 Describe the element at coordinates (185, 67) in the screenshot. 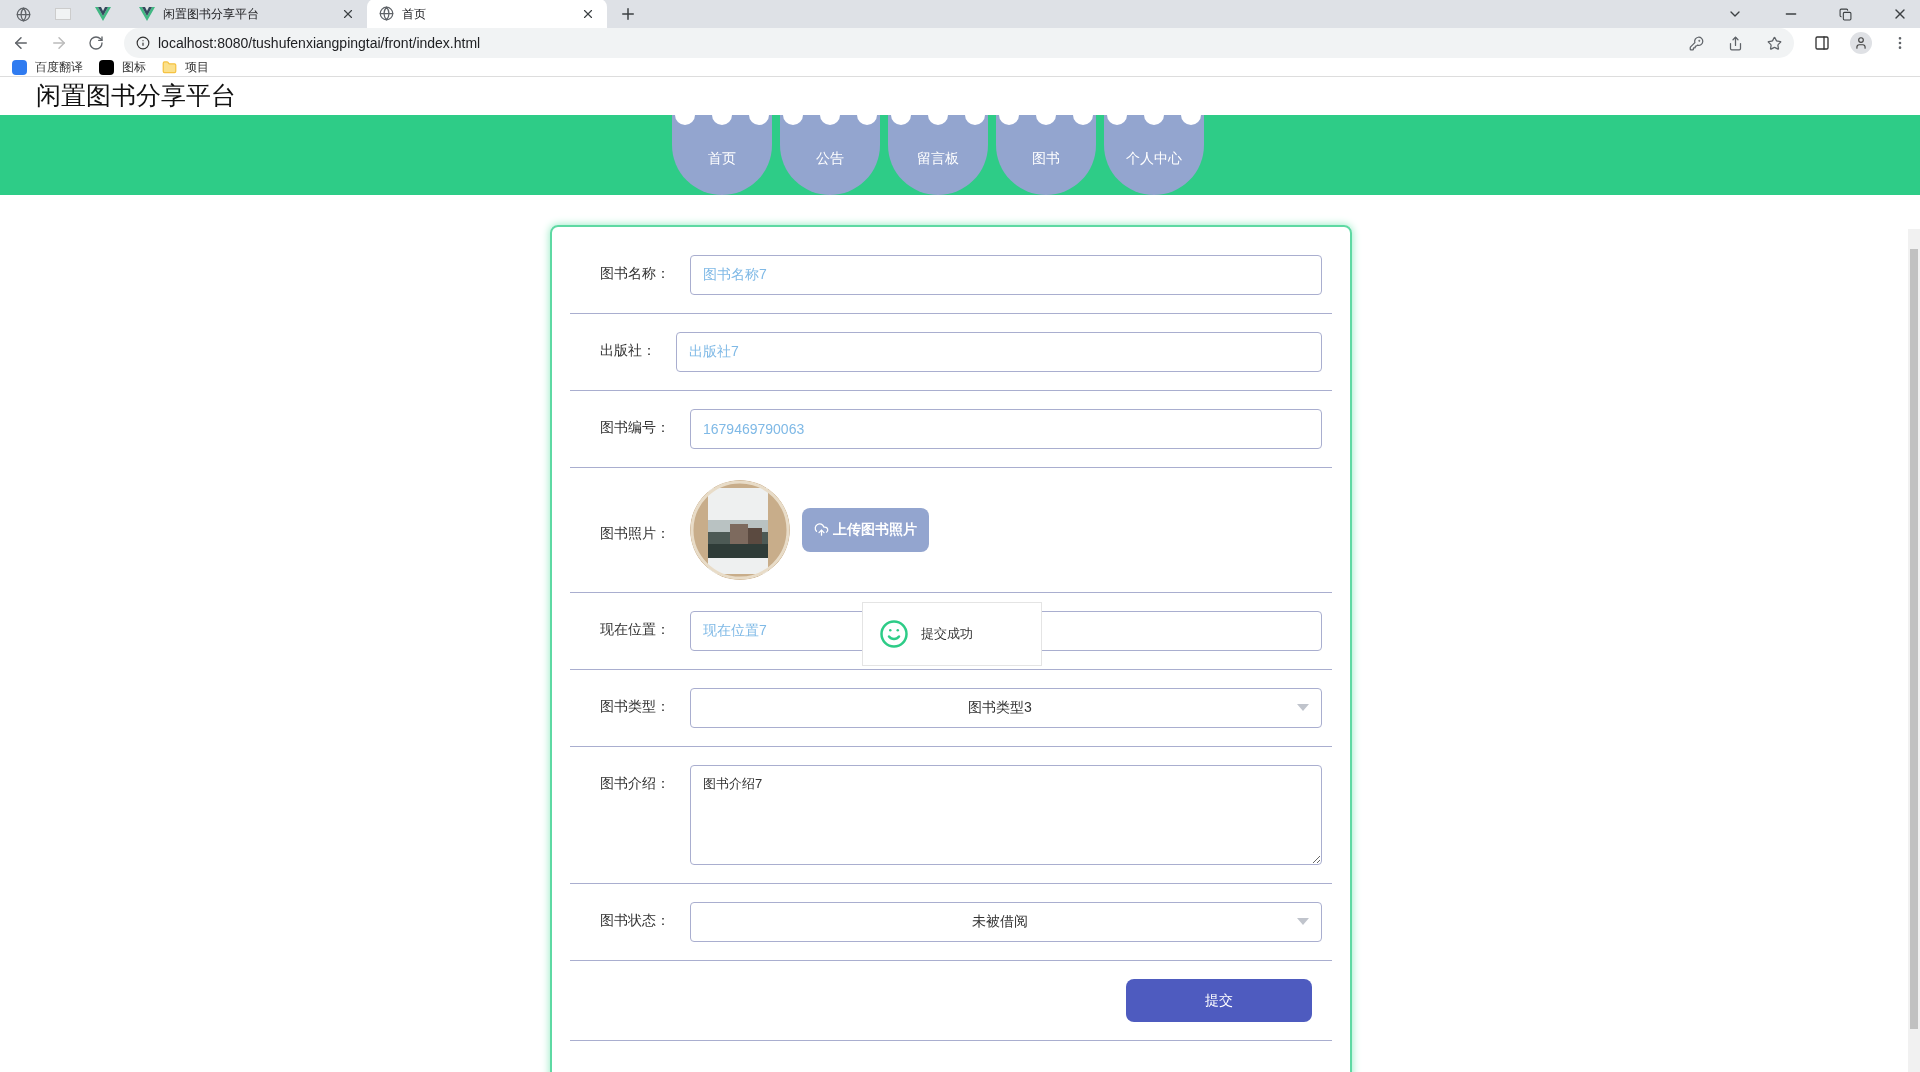

I see `bookmark-item: 项目` at that location.